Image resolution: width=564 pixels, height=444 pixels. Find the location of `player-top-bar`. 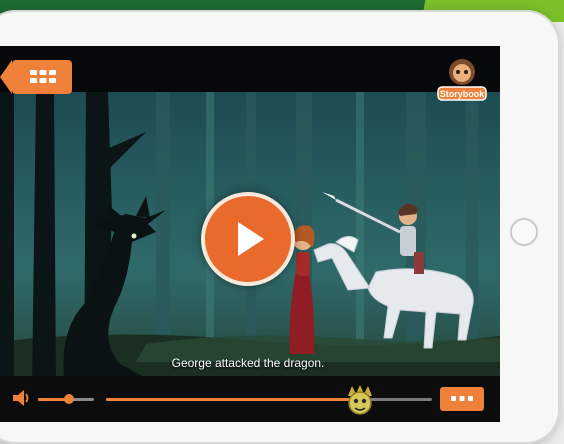

player-top-bar is located at coordinates (250, 69).